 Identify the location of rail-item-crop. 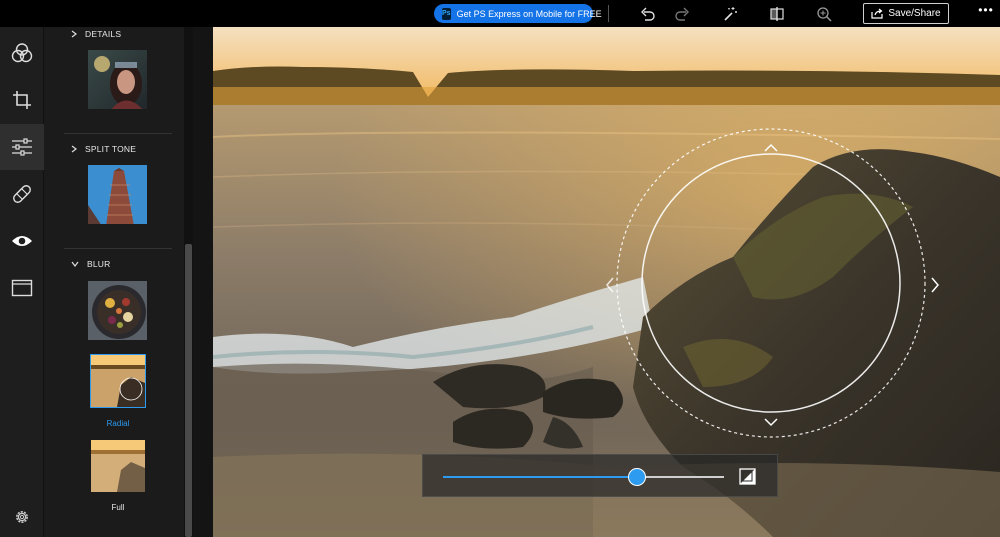
(22, 100).